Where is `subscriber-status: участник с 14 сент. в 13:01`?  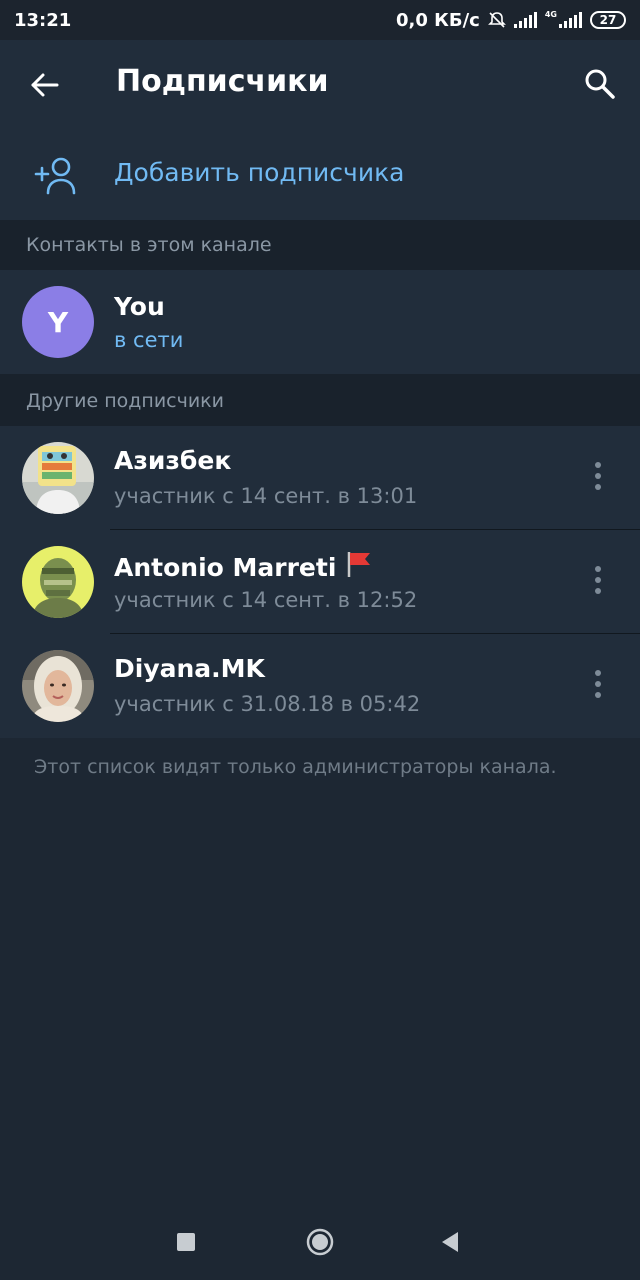
subscriber-status: участник с 14 сент. в 13:01 is located at coordinates (266, 496).